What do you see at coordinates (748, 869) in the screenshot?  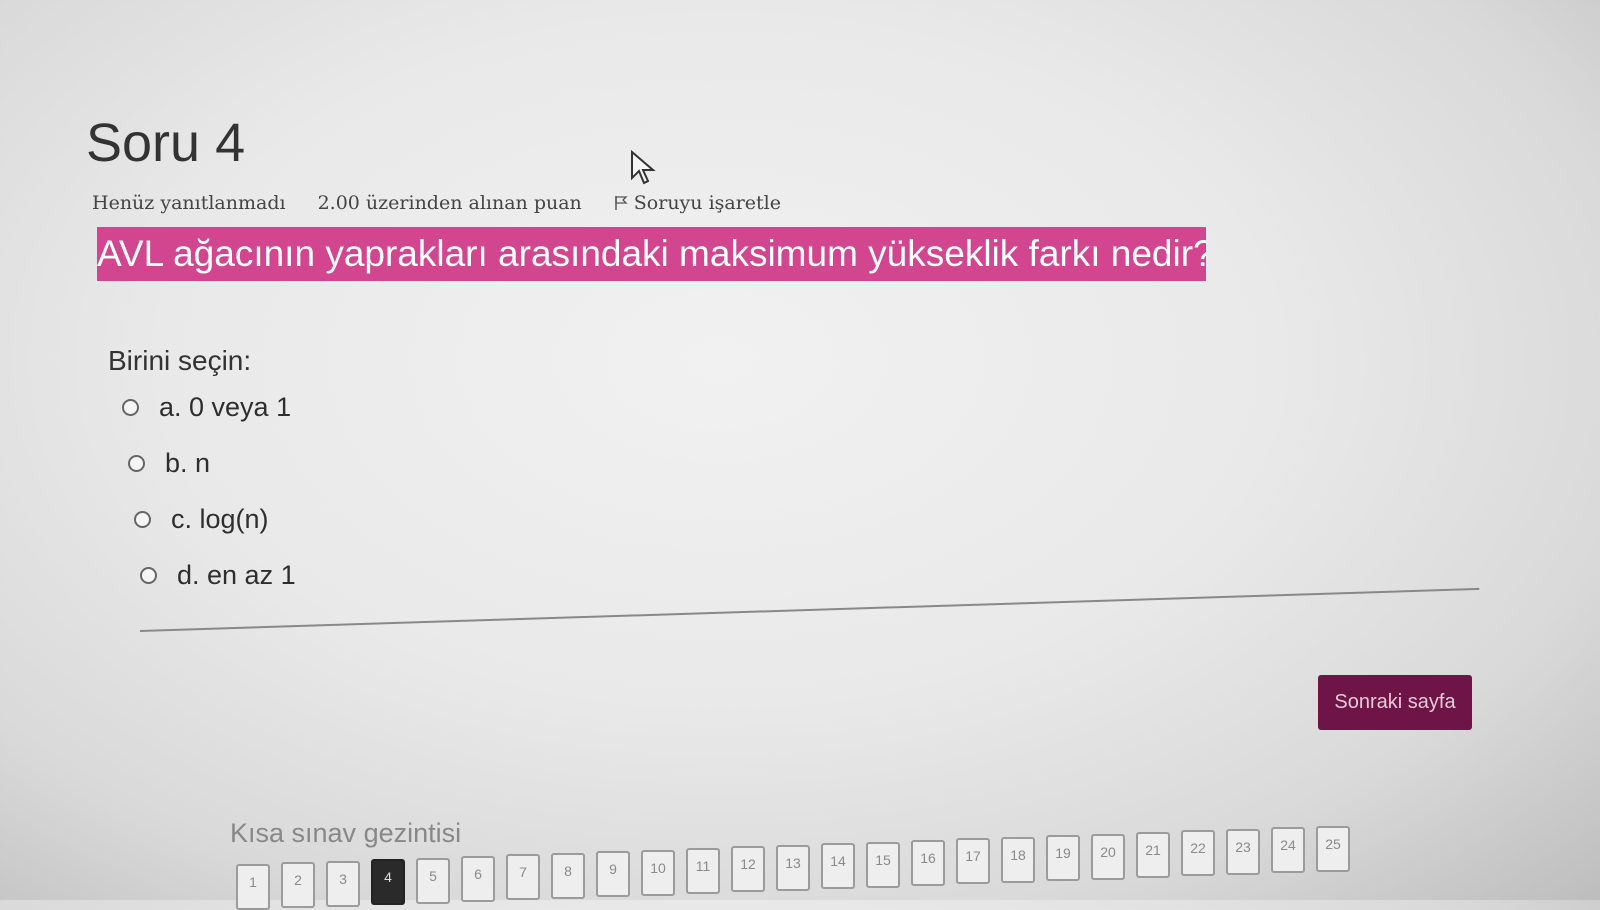 I see `quiz-nav-item-12: 12` at bounding box center [748, 869].